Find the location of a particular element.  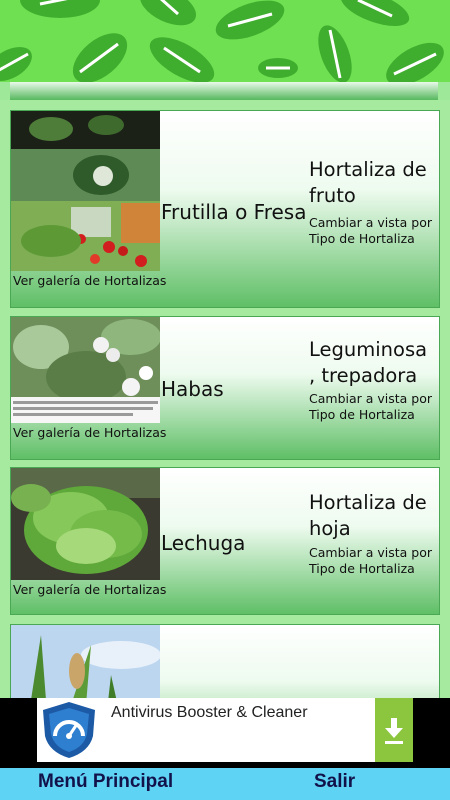

vegetable-type: Hortaliza de fruto is located at coordinates (368, 182).